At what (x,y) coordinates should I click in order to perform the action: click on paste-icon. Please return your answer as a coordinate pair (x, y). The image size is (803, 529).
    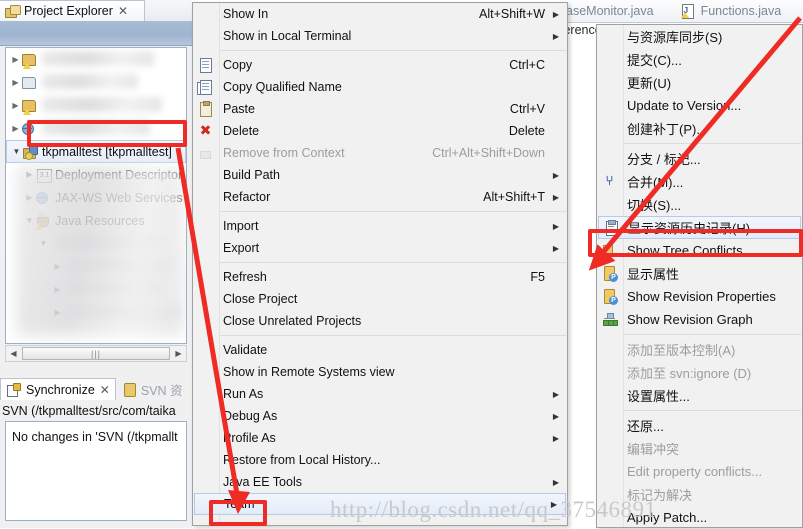
    Looking at the image, I should click on (206, 109).